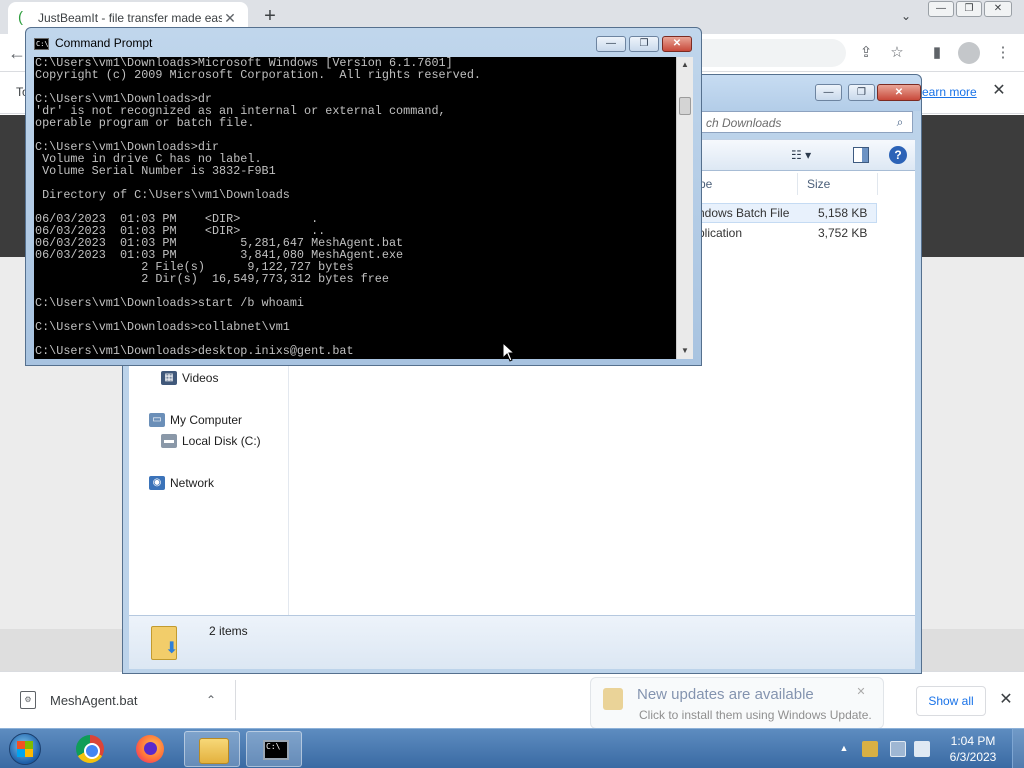  I want to click on show-all-button: Show all, so click(951, 701).